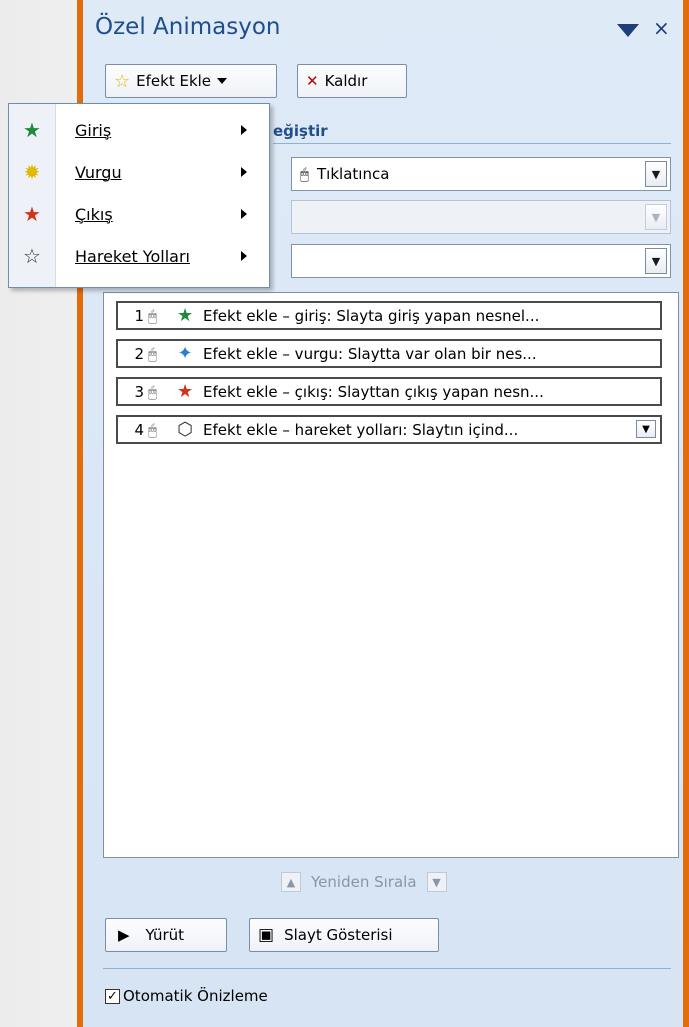  What do you see at coordinates (481, 217) in the screenshot?
I see `property-select: ▼` at bounding box center [481, 217].